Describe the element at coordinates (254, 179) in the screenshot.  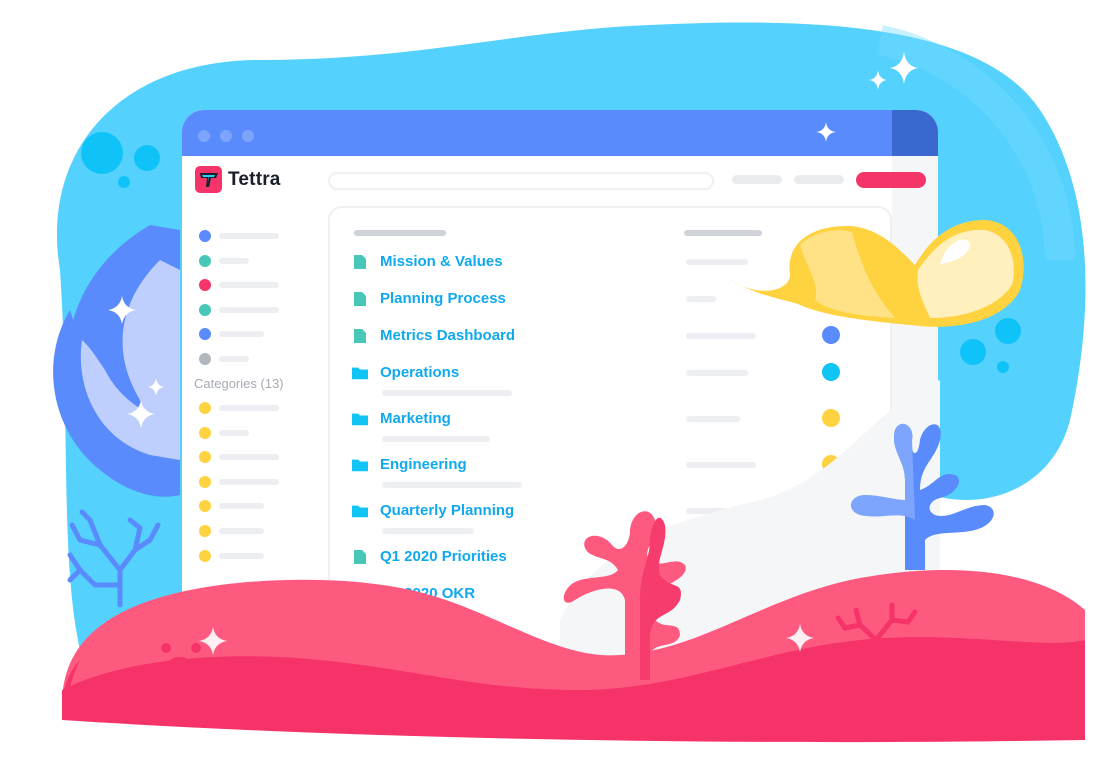
I see `app-name: Tettra` at that location.